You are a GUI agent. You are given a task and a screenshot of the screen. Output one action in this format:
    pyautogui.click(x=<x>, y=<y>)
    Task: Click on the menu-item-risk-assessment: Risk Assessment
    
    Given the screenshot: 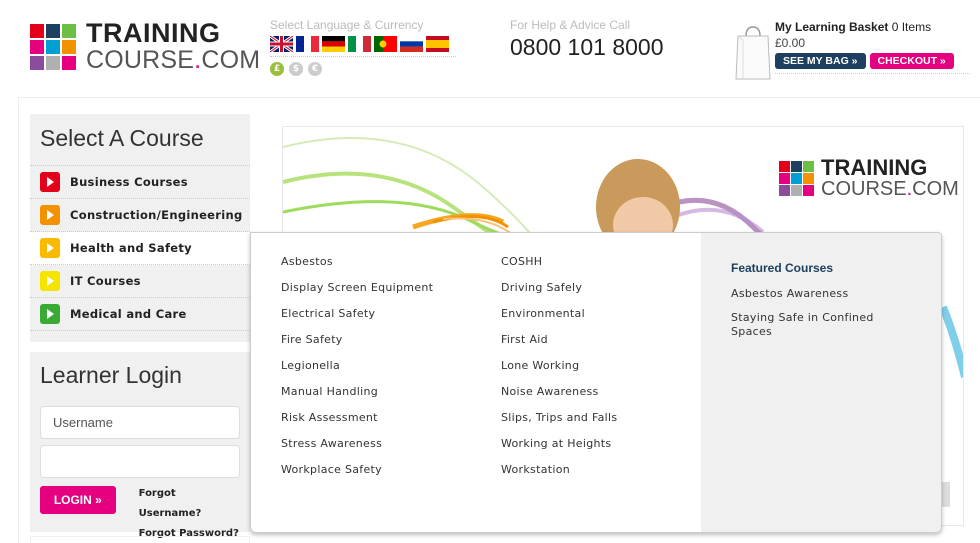 What is the action you would take?
    pyautogui.click(x=357, y=424)
    